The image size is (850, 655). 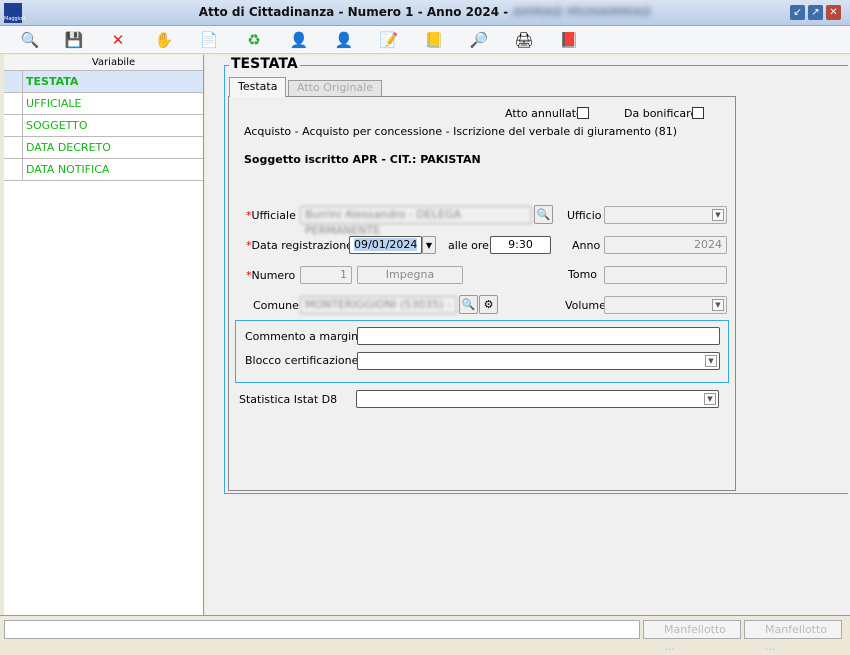 What do you see at coordinates (416, 221) in the screenshot?
I see `ufficiale-field: Burrini Alessandro - DELEGA PERMANENTE` at bounding box center [416, 221].